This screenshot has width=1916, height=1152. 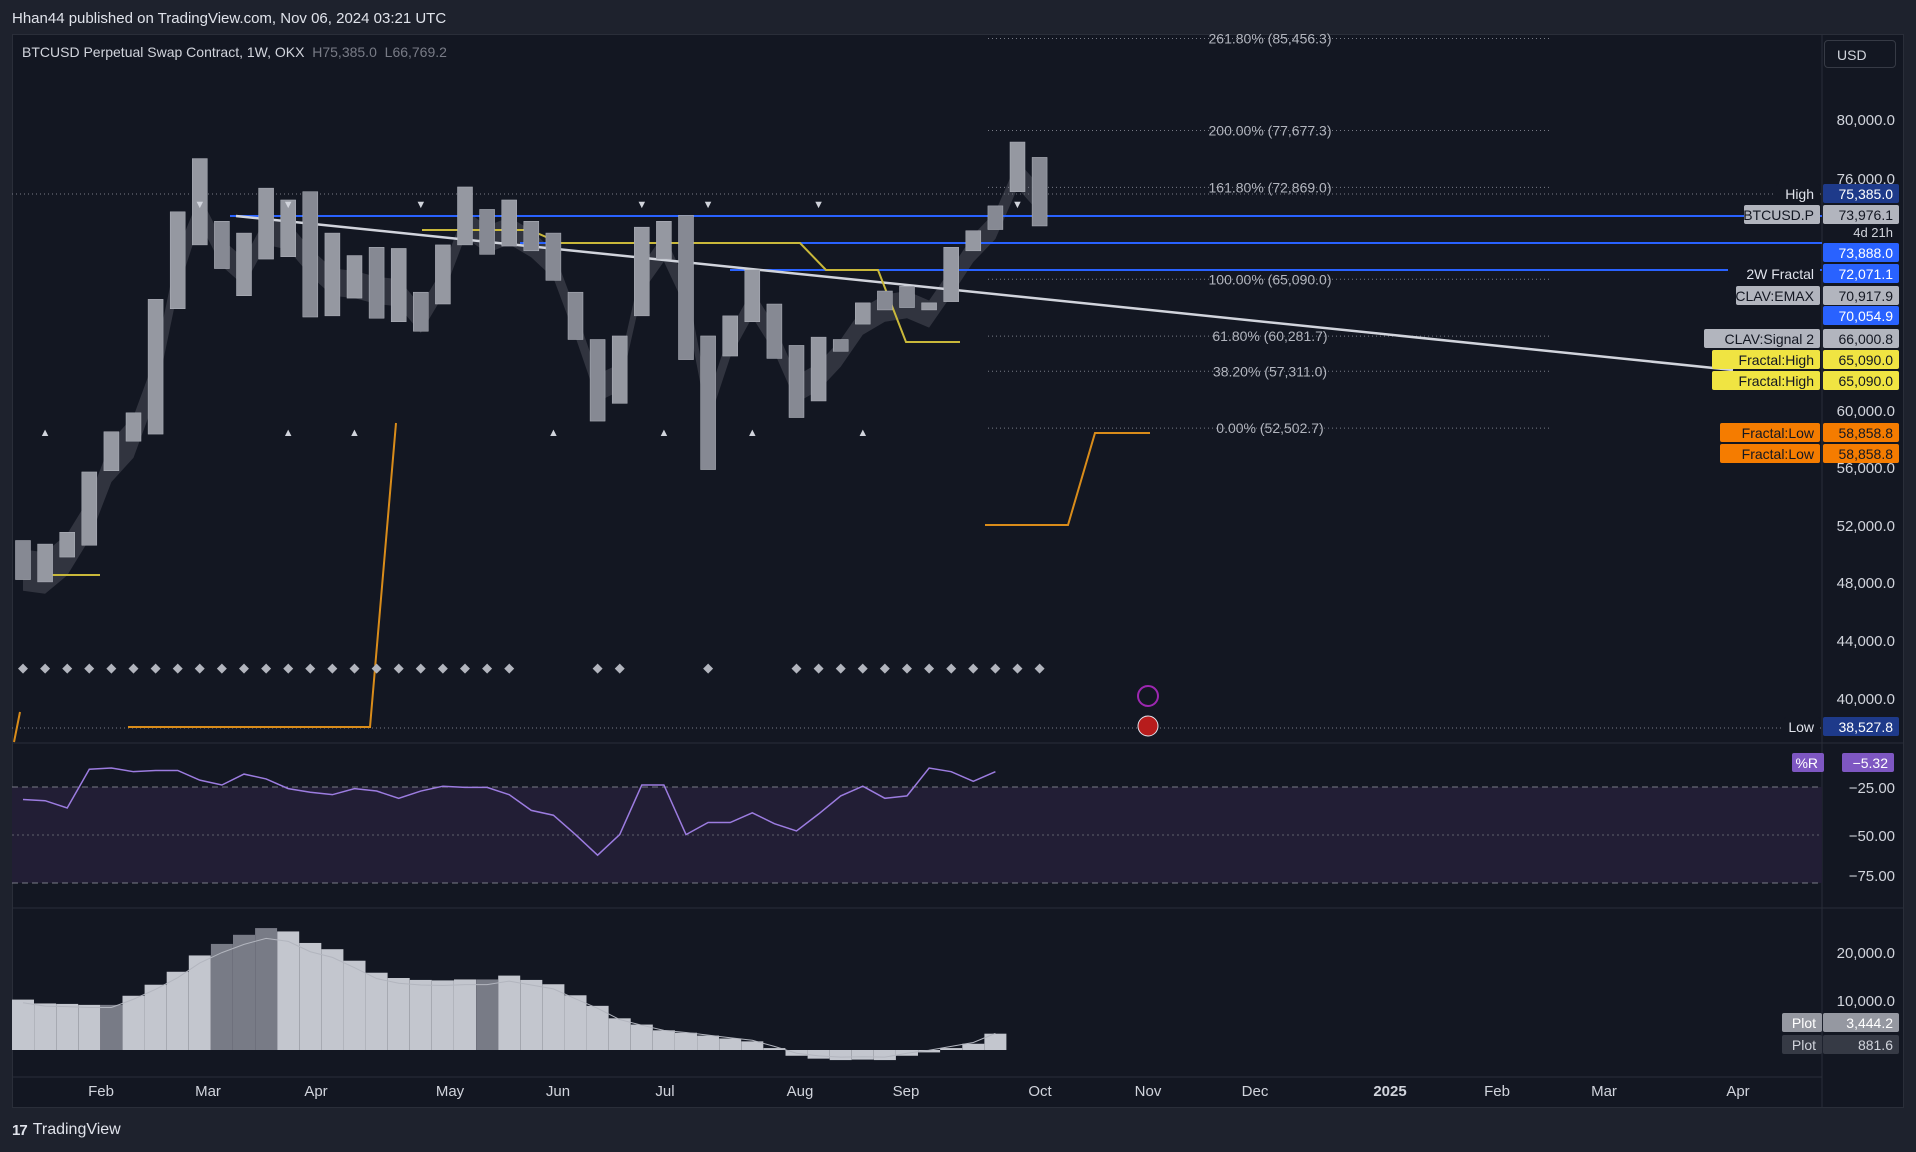 What do you see at coordinates (1866, 120) in the screenshot?
I see `price-tick-label: 80,000.0` at bounding box center [1866, 120].